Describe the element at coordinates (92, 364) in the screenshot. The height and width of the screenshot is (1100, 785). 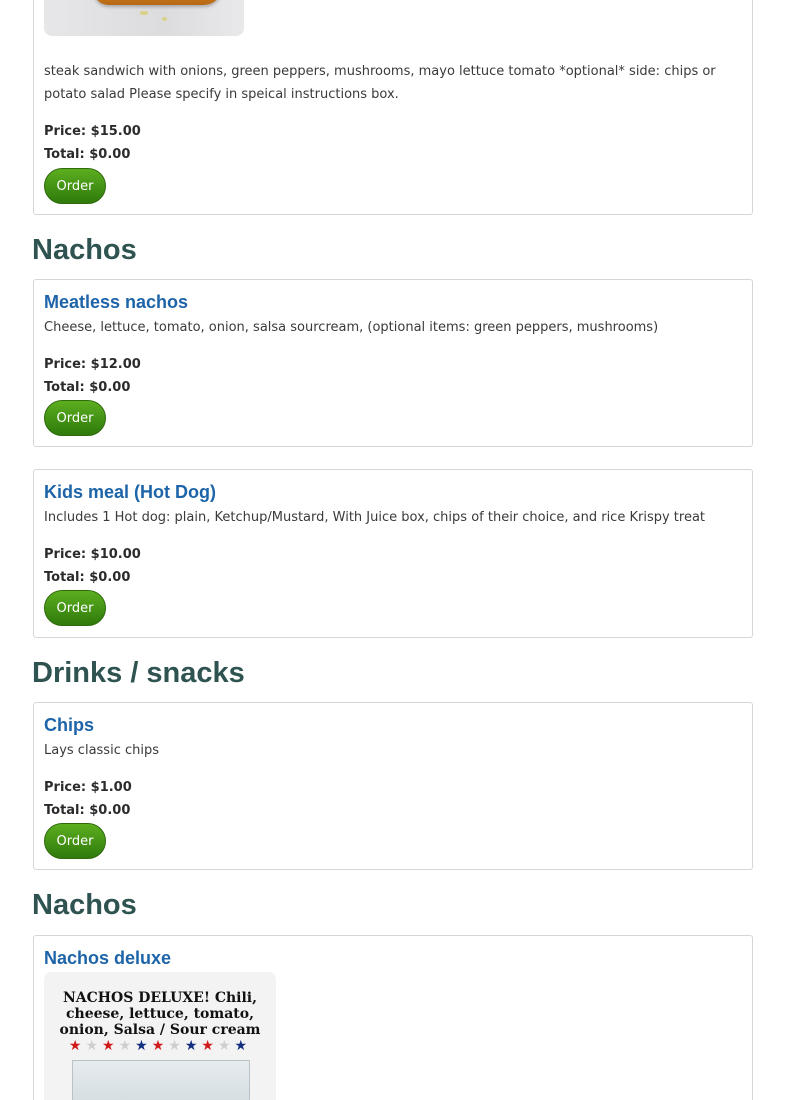
I see `item-price: Price: $12.00` at that location.